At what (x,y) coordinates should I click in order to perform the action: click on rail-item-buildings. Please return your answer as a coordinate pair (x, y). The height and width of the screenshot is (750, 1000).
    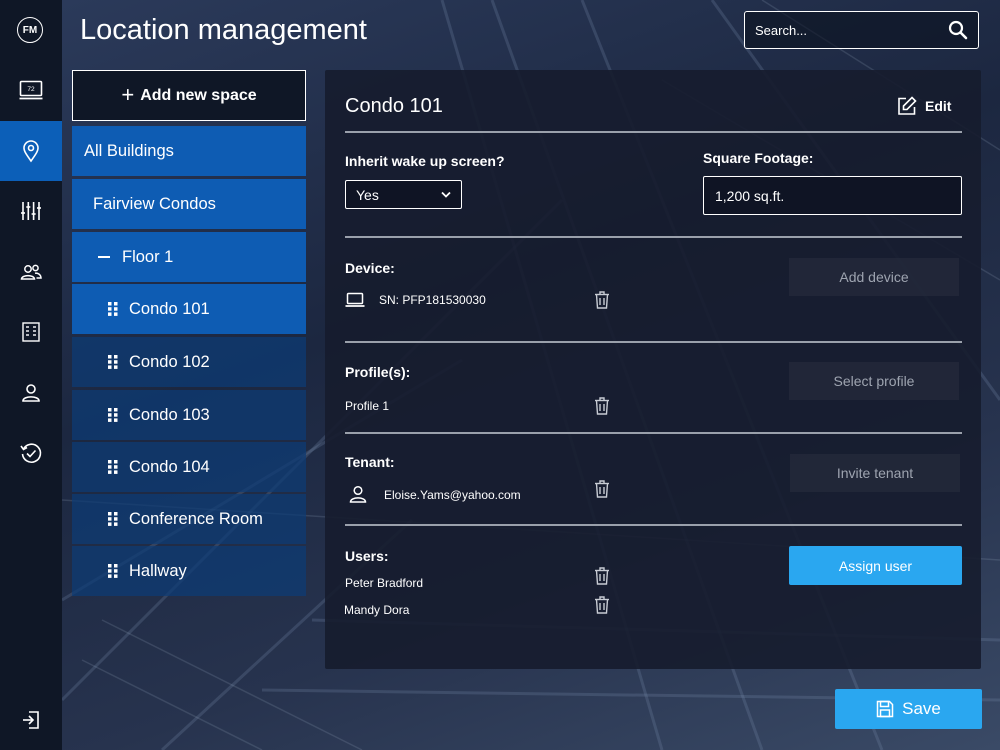
    Looking at the image, I should click on (31, 332).